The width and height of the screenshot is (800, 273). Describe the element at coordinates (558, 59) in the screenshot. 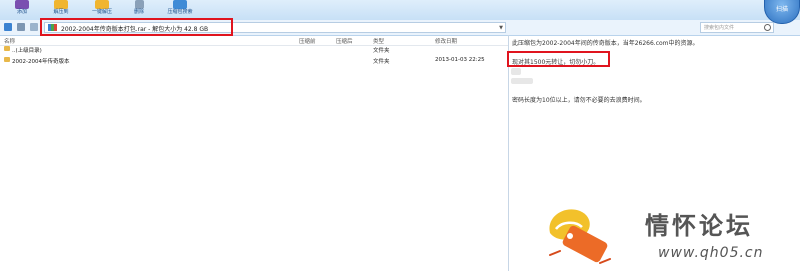

I see `highlight-box-info` at that location.